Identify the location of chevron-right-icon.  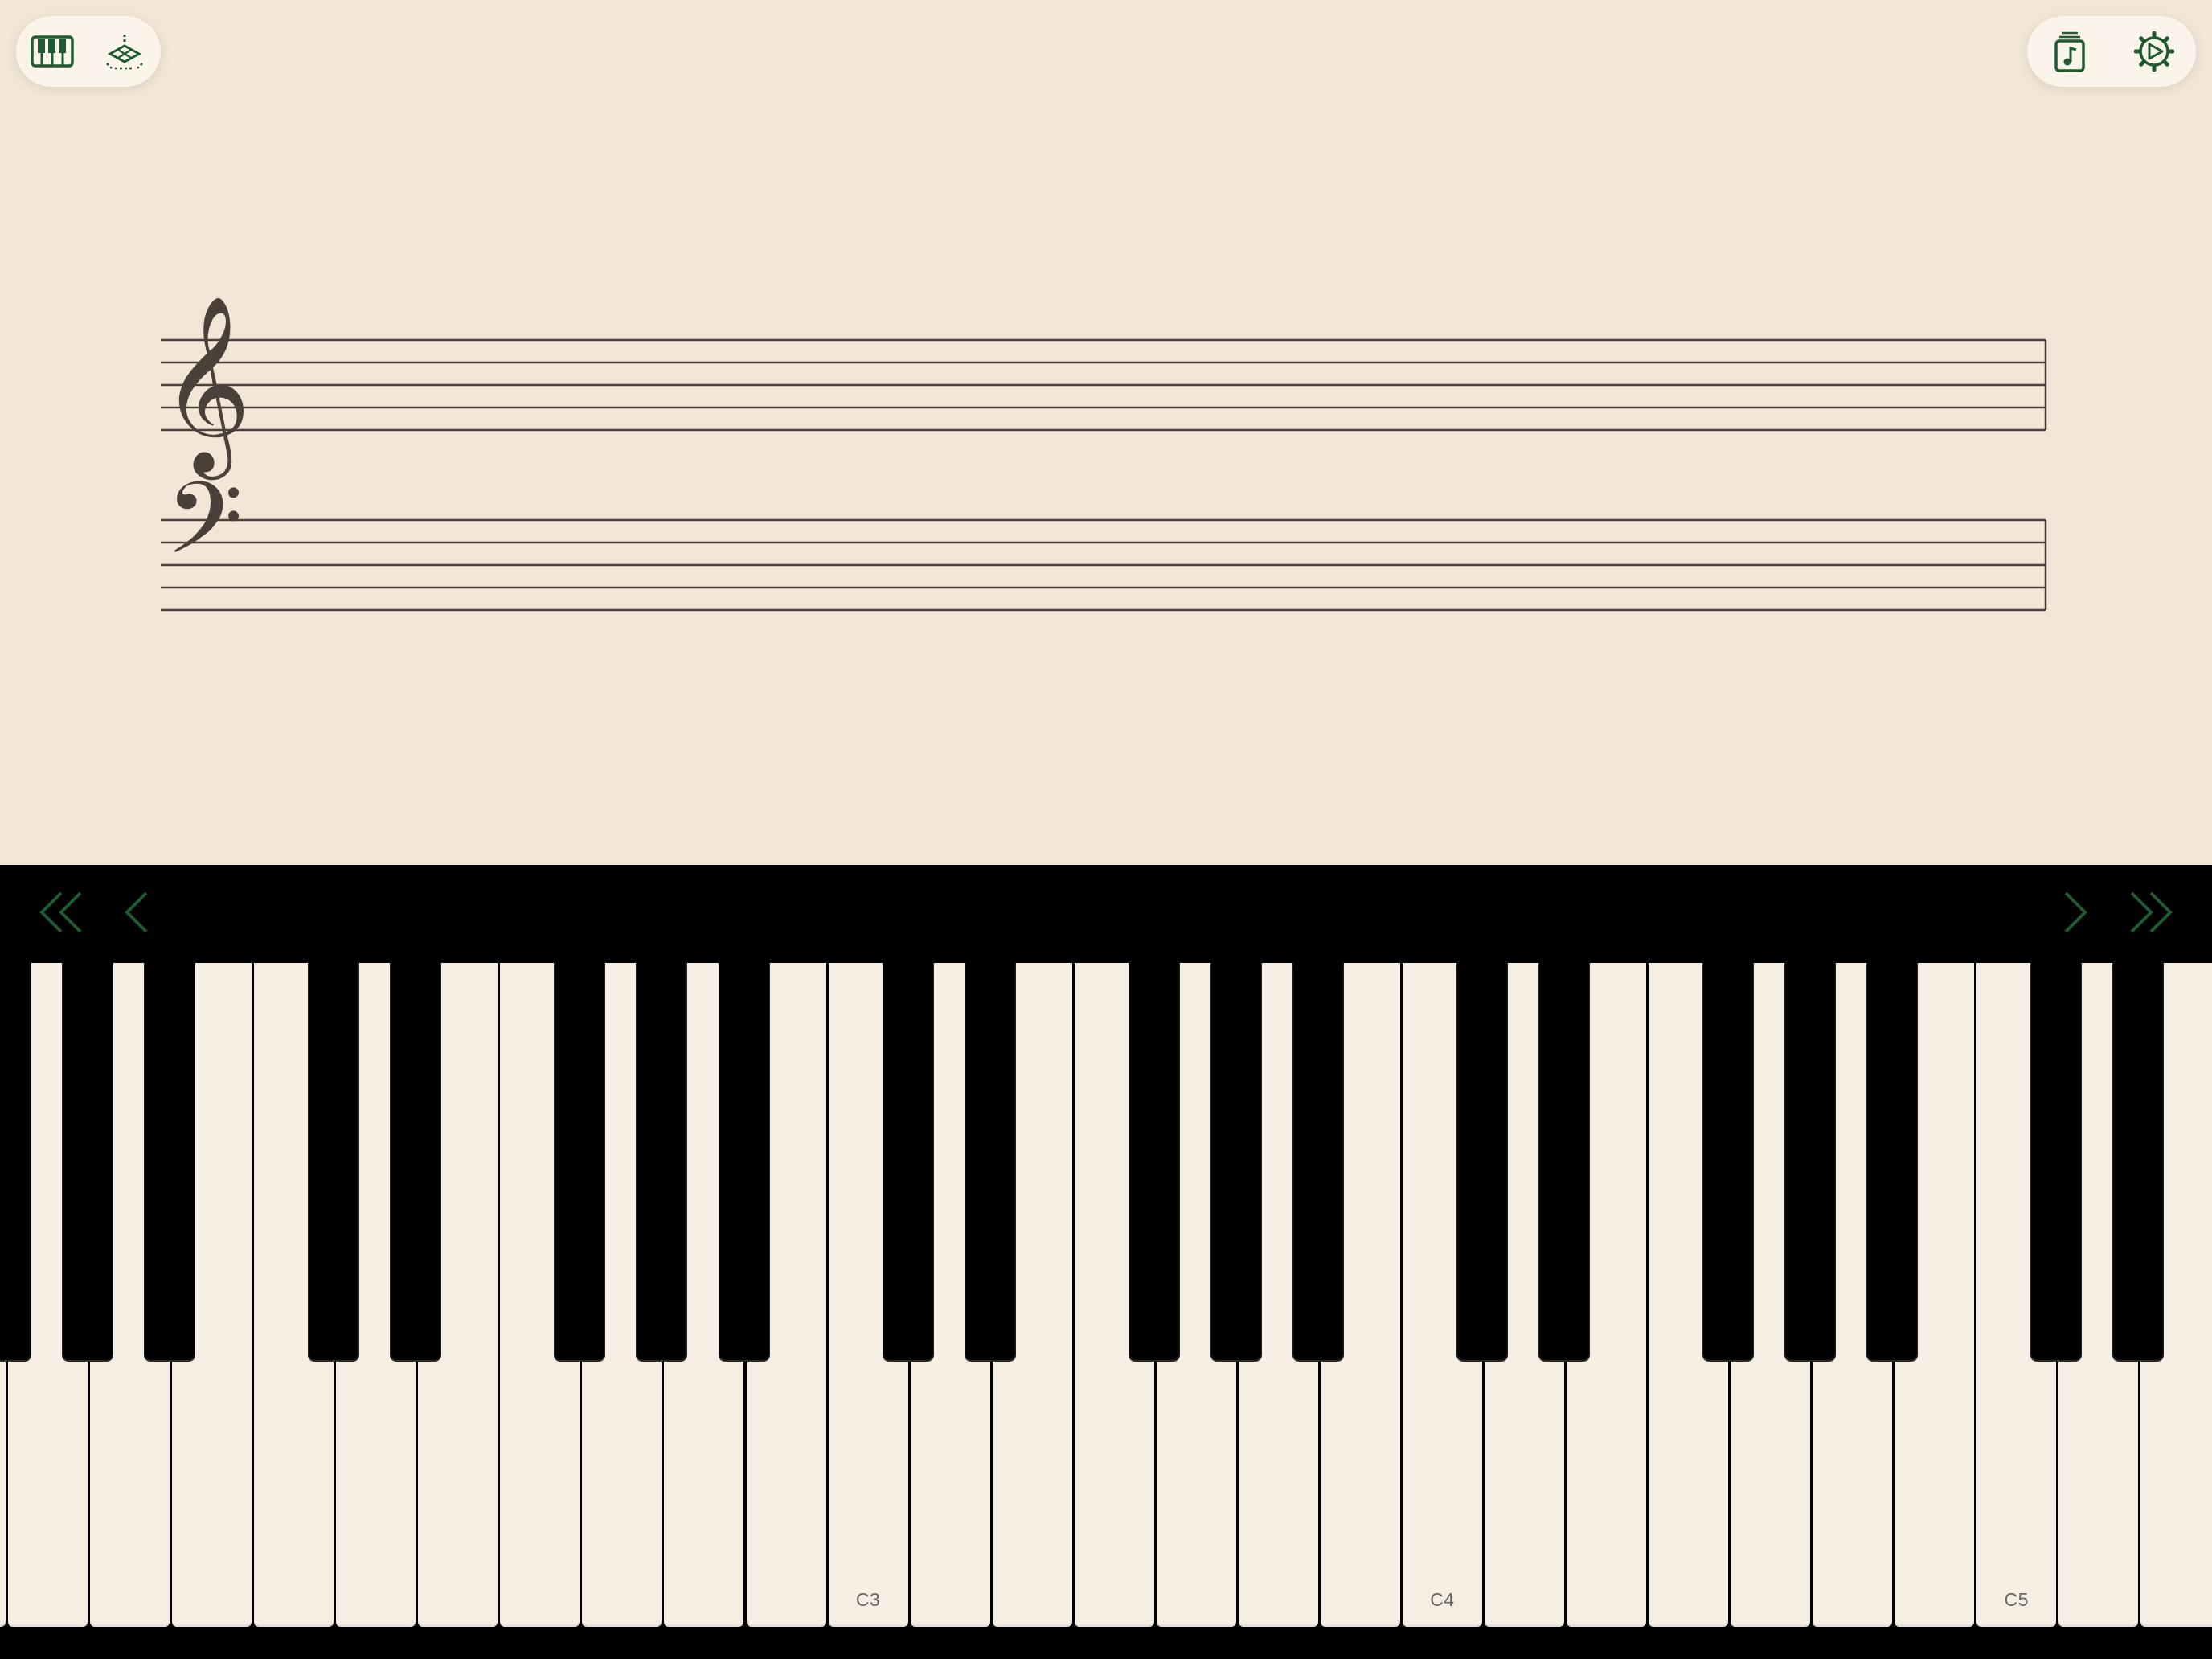
(2075, 914).